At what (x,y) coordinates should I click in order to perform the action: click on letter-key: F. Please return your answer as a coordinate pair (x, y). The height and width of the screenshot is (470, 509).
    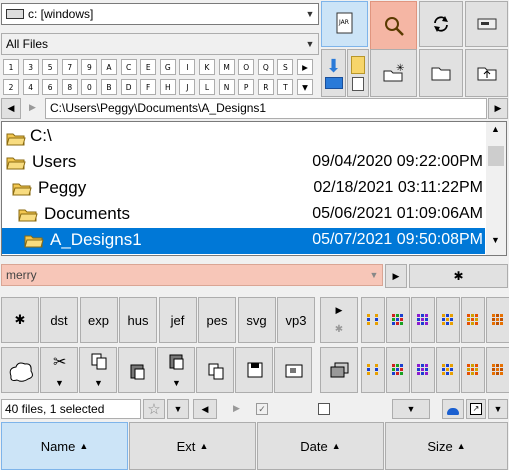
    Looking at the image, I should click on (148, 87).